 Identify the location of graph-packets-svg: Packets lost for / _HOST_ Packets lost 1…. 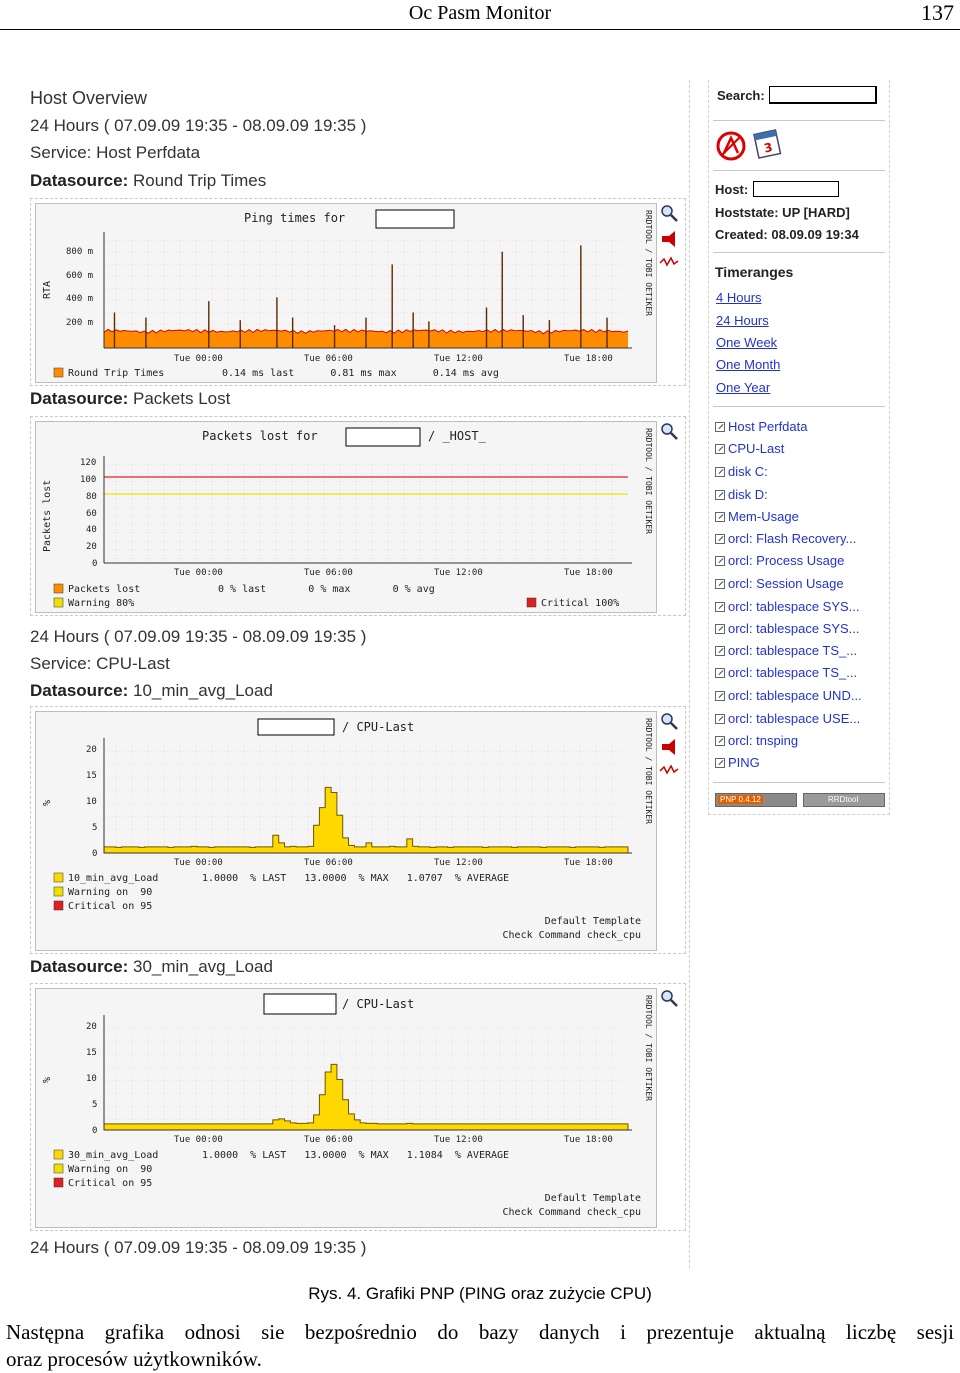
(347, 518).